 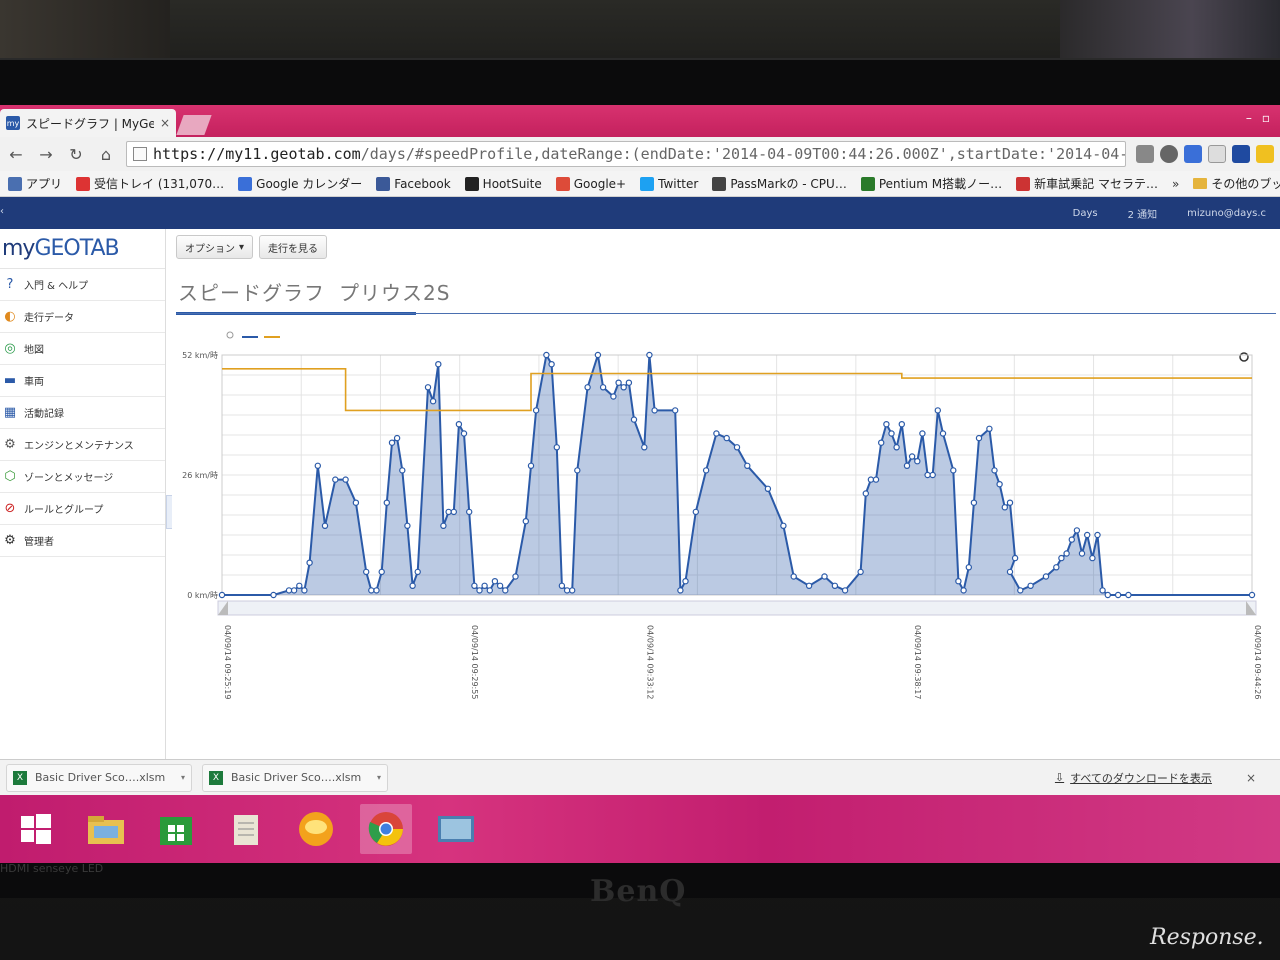 What do you see at coordinates (44, 414) in the screenshot?
I see `sidebar-item-label: 活動記録` at bounding box center [44, 414].